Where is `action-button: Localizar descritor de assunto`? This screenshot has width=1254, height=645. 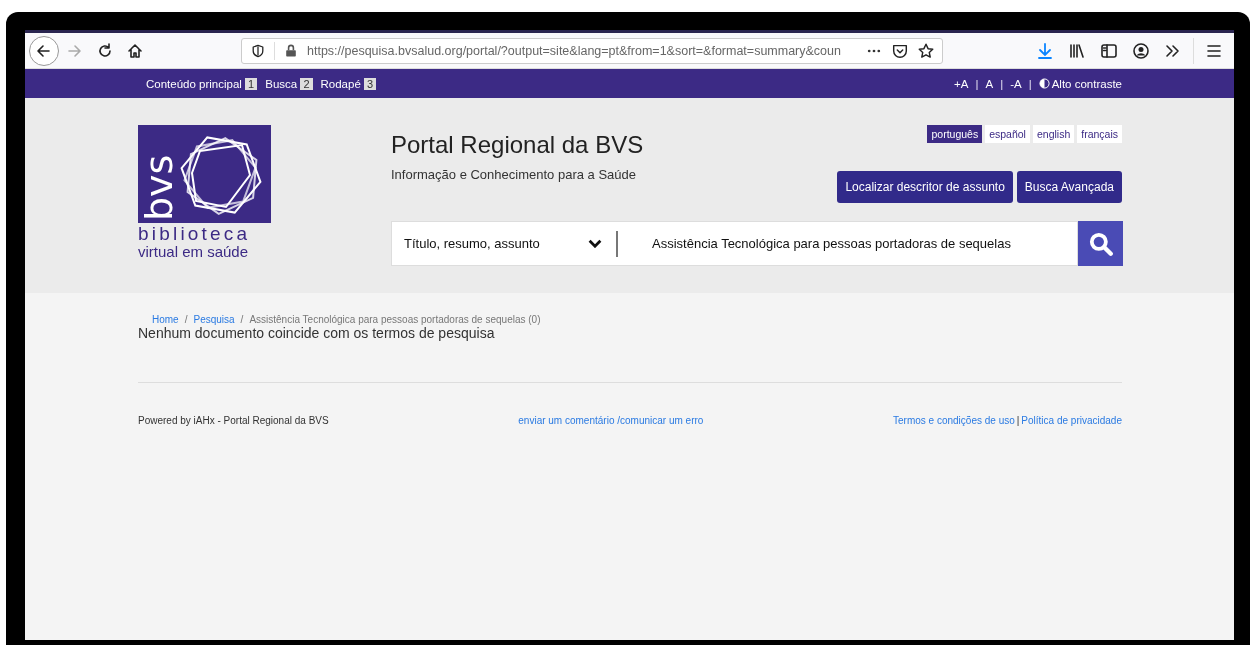
action-button: Localizar descritor de assunto is located at coordinates (925, 187).